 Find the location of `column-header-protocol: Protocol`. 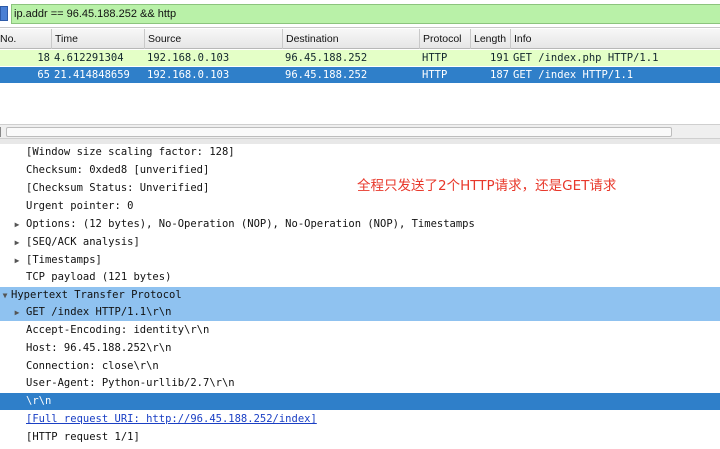

column-header-protocol: Protocol is located at coordinates (445, 39).